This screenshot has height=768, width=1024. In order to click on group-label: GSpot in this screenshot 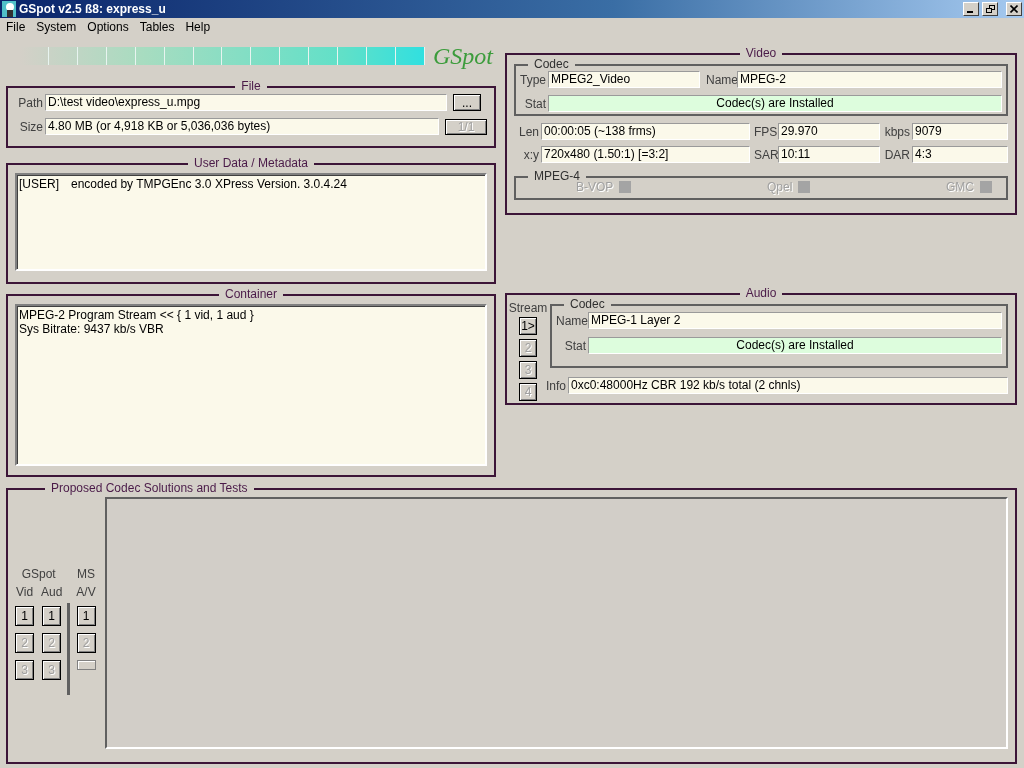, I will do `click(38, 574)`.